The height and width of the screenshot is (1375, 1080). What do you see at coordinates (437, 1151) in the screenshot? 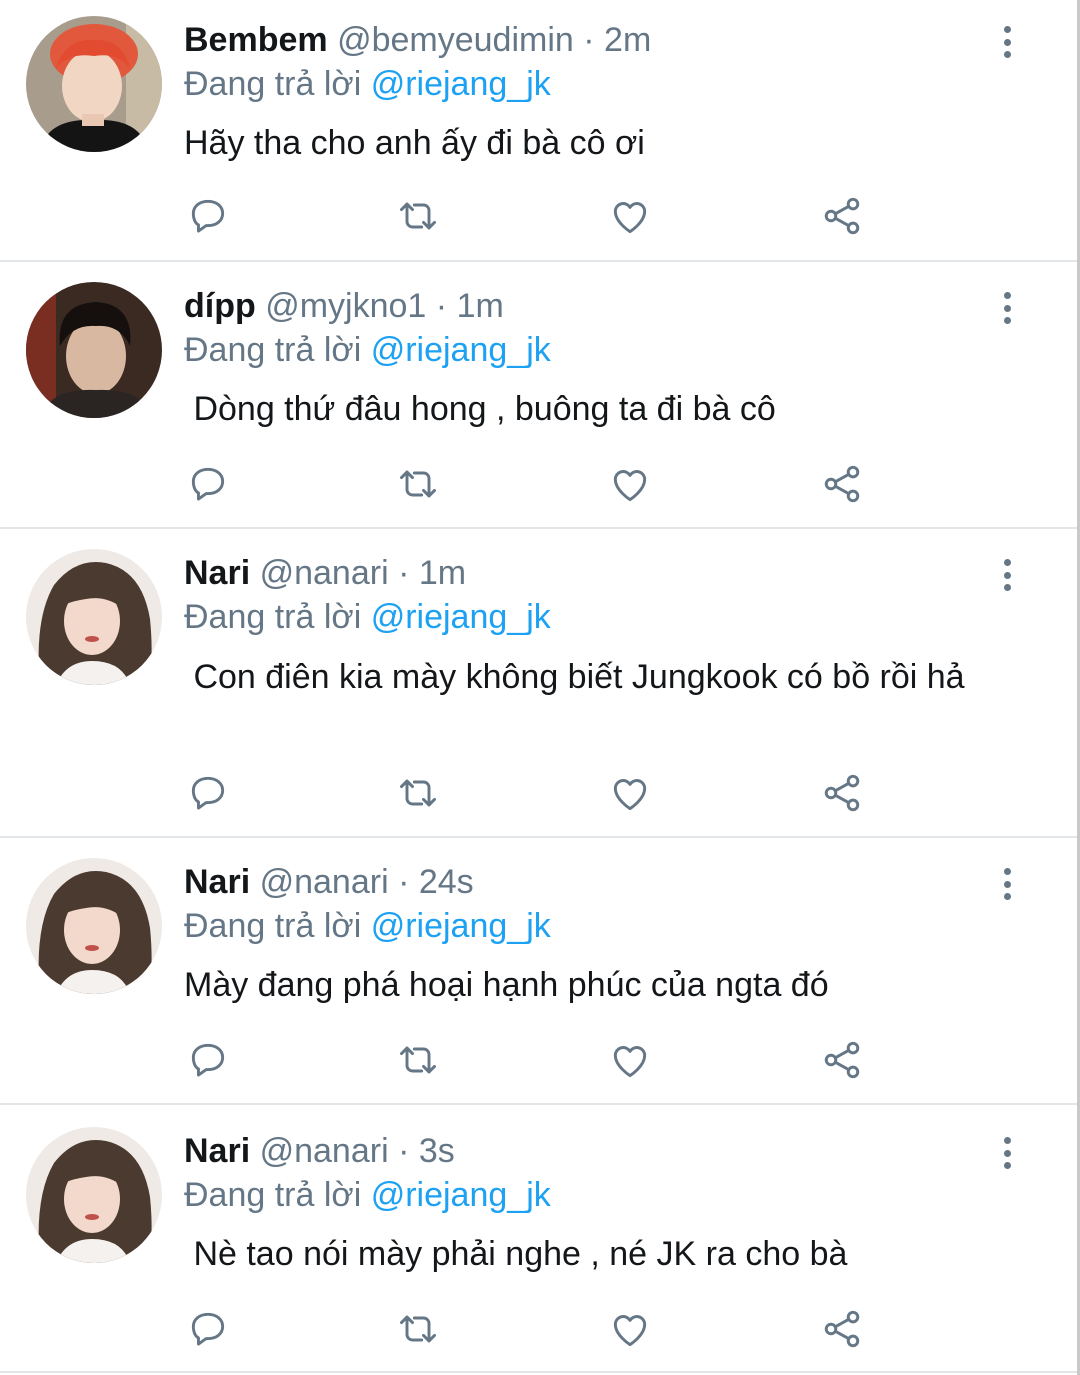
I see `timestamp: 3s` at bounding box center [437, 1151].